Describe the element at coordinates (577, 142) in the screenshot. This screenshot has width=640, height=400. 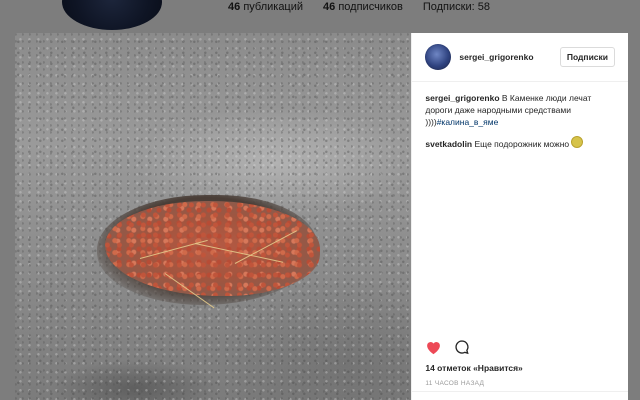
I see `grinning-emoji-icon` at that location.